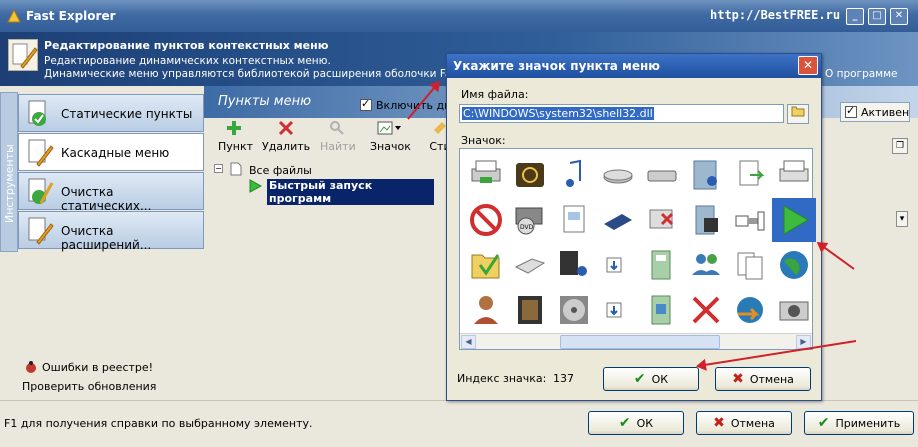 This screenshot has height=447, width=918. Describe the element at coordinates (97, 367) in the screenshot. I see `registry-errors-link: Ошибки в реестре!` at that location.